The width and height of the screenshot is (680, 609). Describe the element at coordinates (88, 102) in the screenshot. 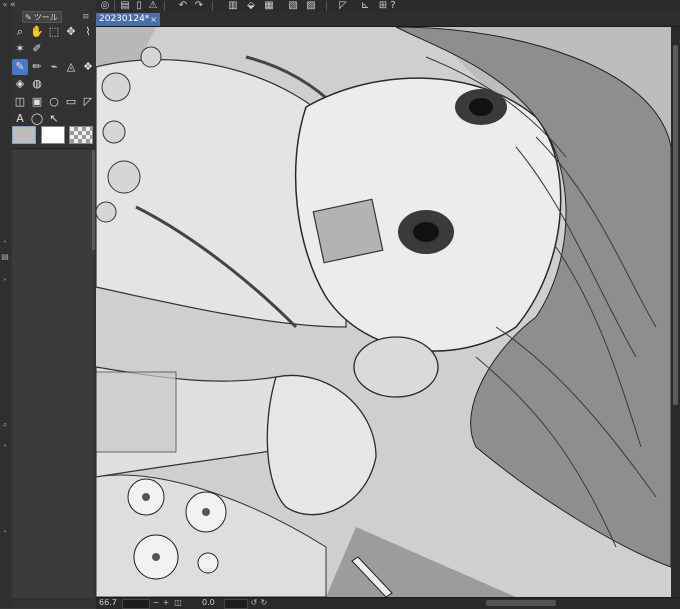

I see `ruler-tool-icon: ◸` at that location.